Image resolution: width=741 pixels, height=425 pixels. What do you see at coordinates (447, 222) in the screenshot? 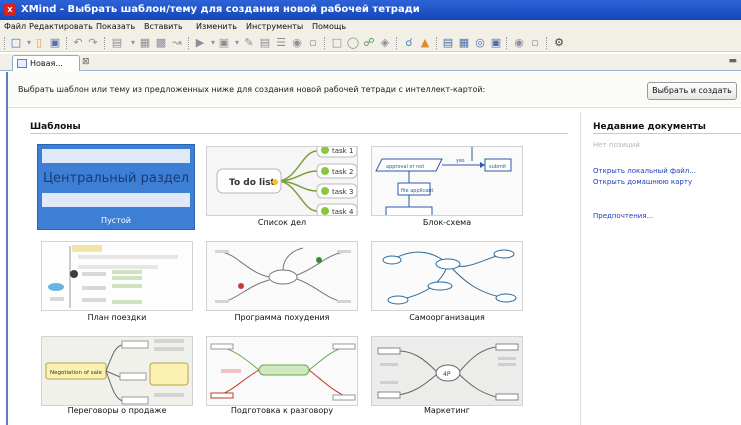
I see `template-label-flowchart: Блок-схема` at bounding box center [447, 222].